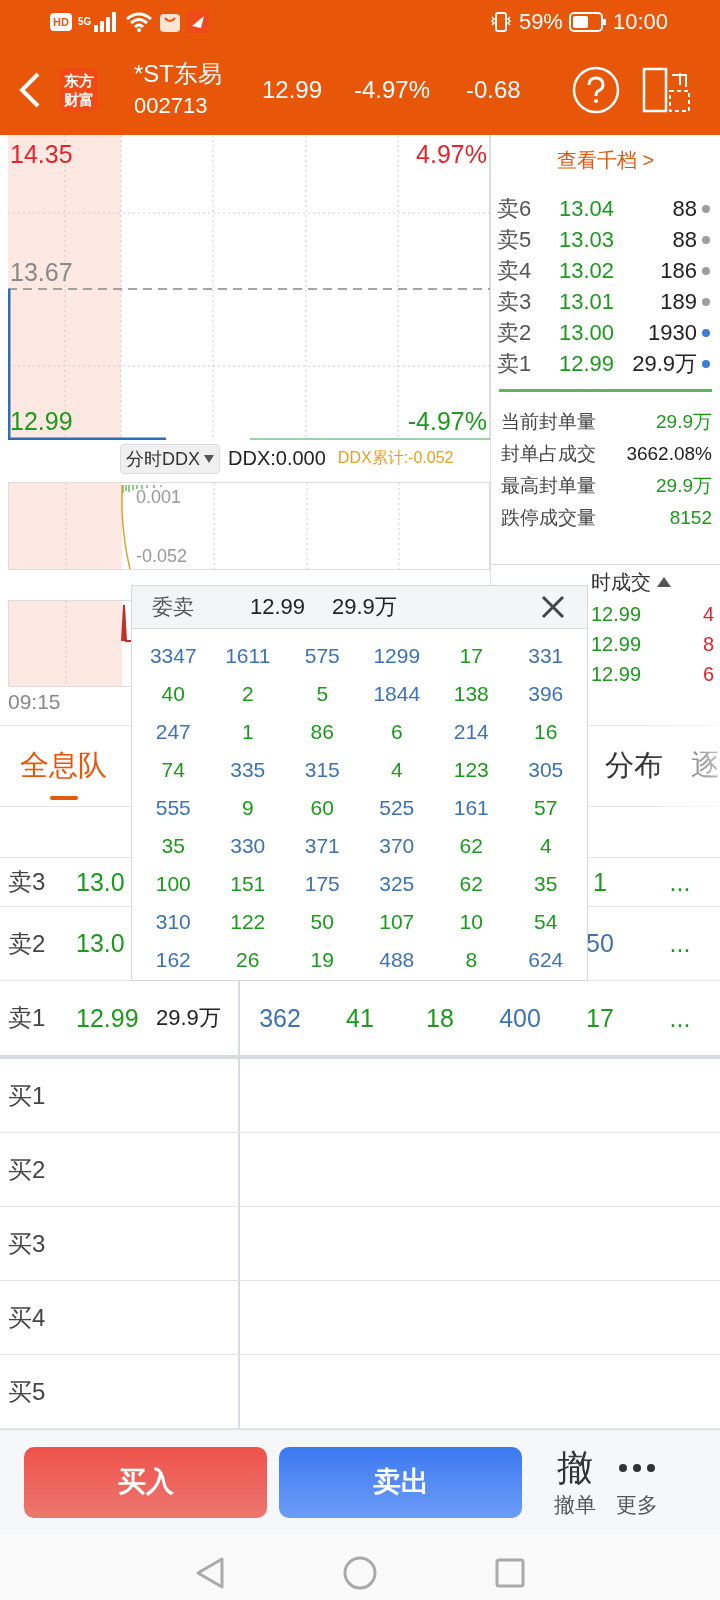 The image size is (720, 1600). I want to click on more-button: 更多, so click(637, 1482).